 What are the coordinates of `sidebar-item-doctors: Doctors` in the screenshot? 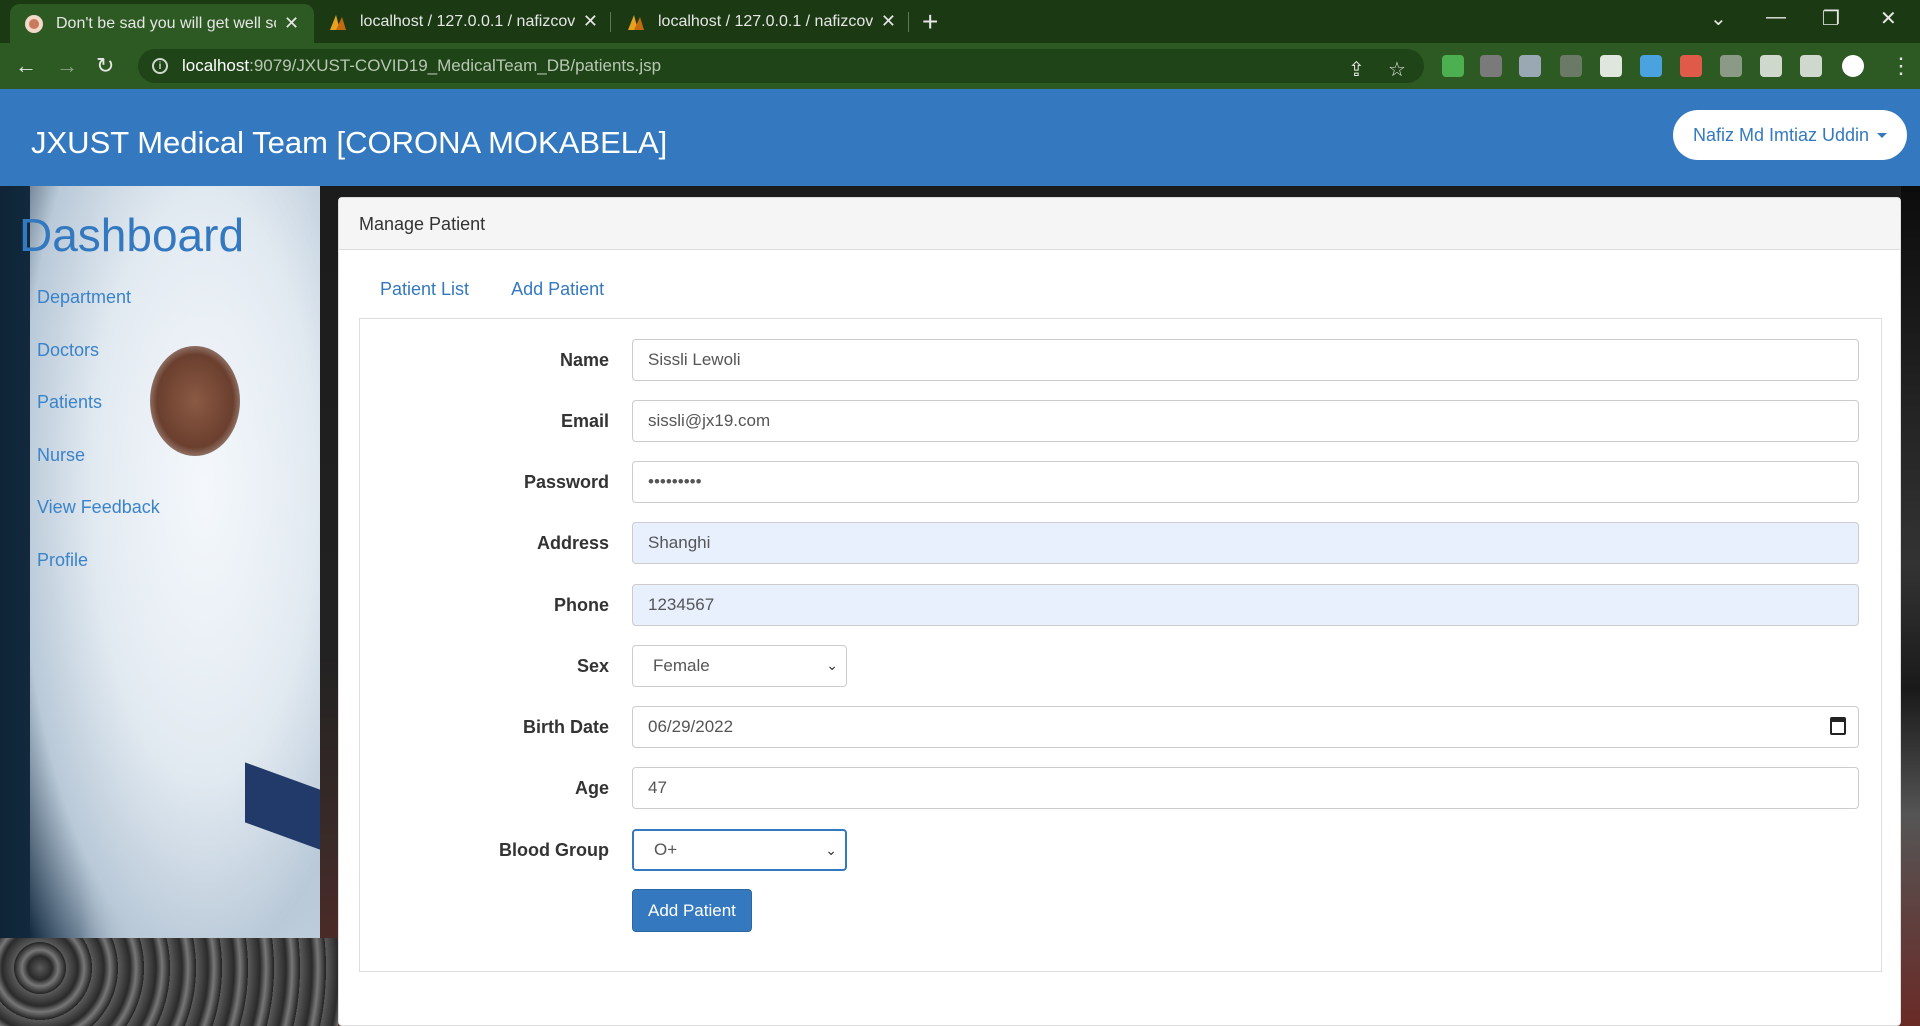 It's located at (68, 350).